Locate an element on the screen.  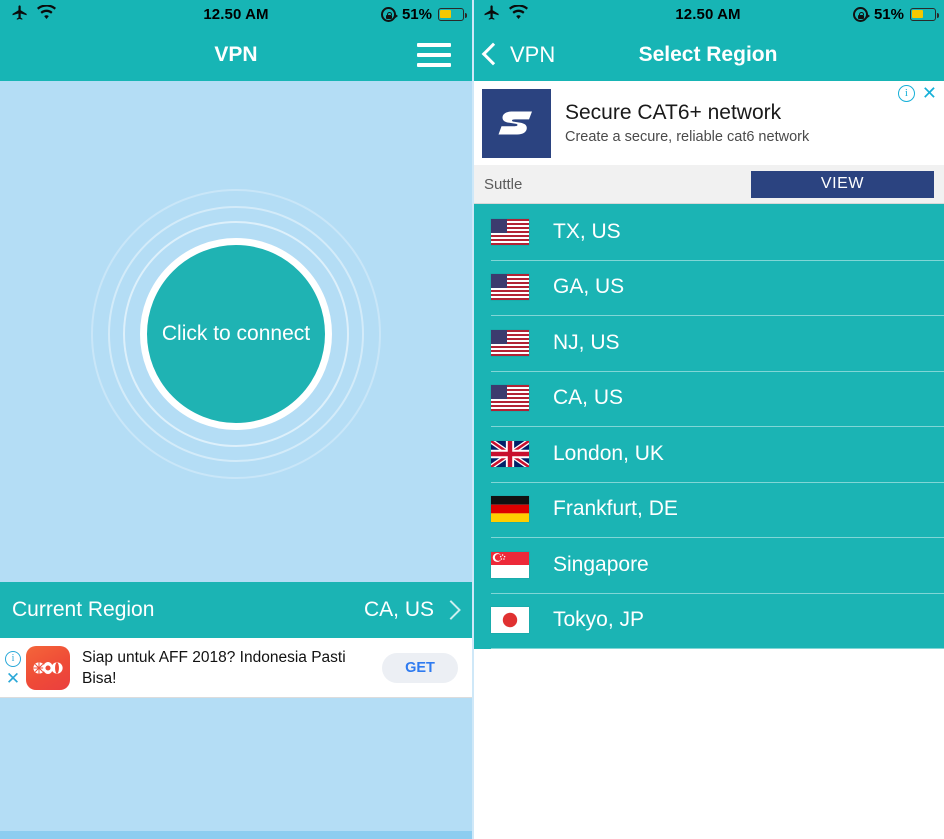
region-list-item: Frankfurt, DE is located at coordinates (708, 509).